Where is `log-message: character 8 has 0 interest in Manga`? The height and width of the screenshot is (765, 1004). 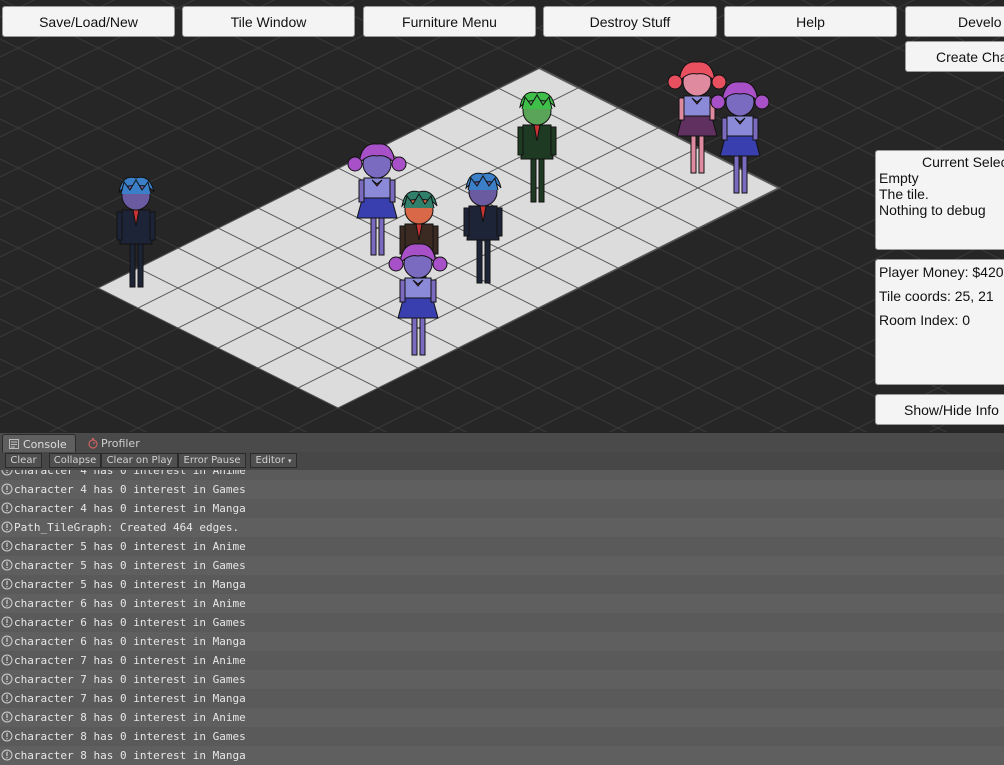 log-message: character 8 has 0 interest in Manga is located at coordinates (130, 755).